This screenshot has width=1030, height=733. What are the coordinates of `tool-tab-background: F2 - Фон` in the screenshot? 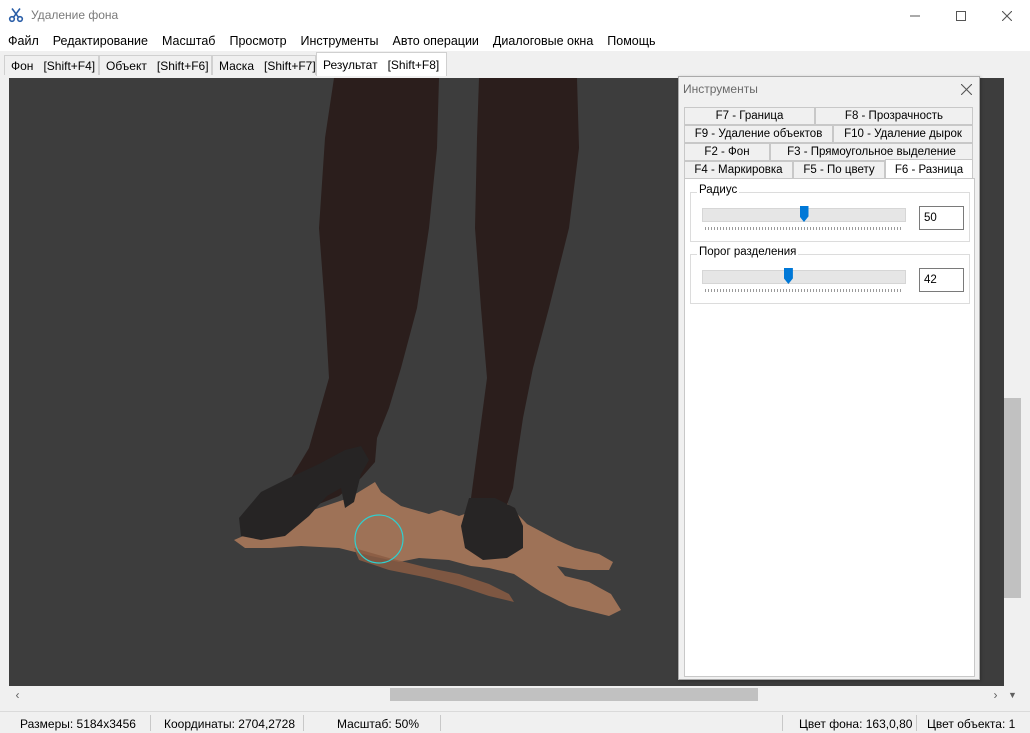 It's located at (727, 152).